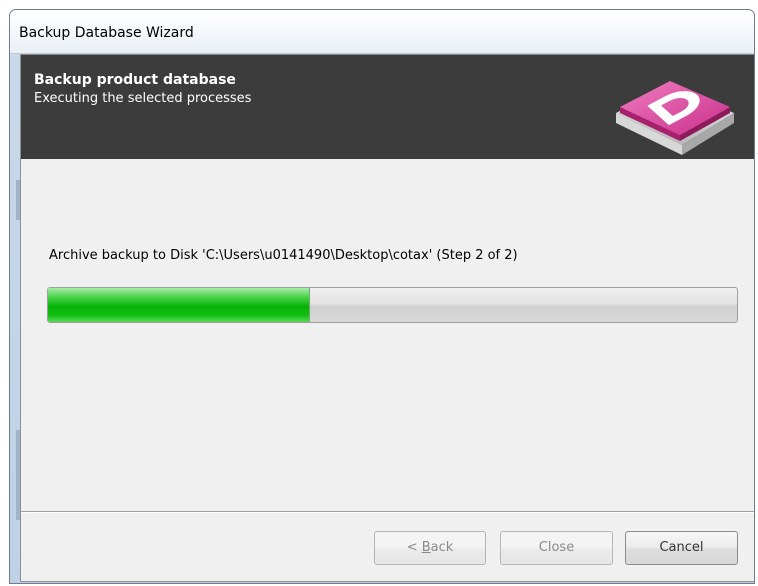  Describe the element at coordinates (143, 98) in the screenshot. I see `header-subtitle: Executing the selected processes` at that location.